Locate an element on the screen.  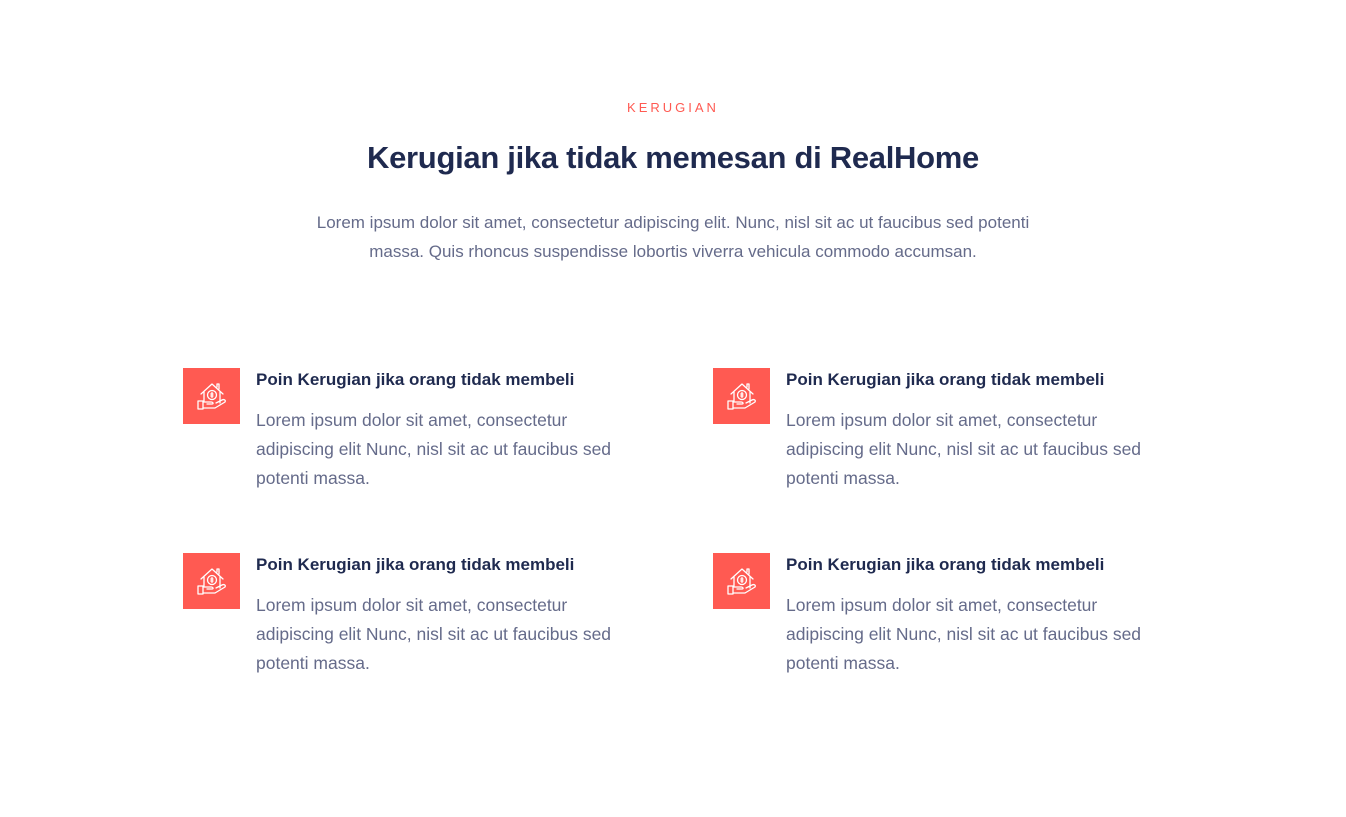
section-eyebrow: KERUGIAN is located at coordinates (673, 107).